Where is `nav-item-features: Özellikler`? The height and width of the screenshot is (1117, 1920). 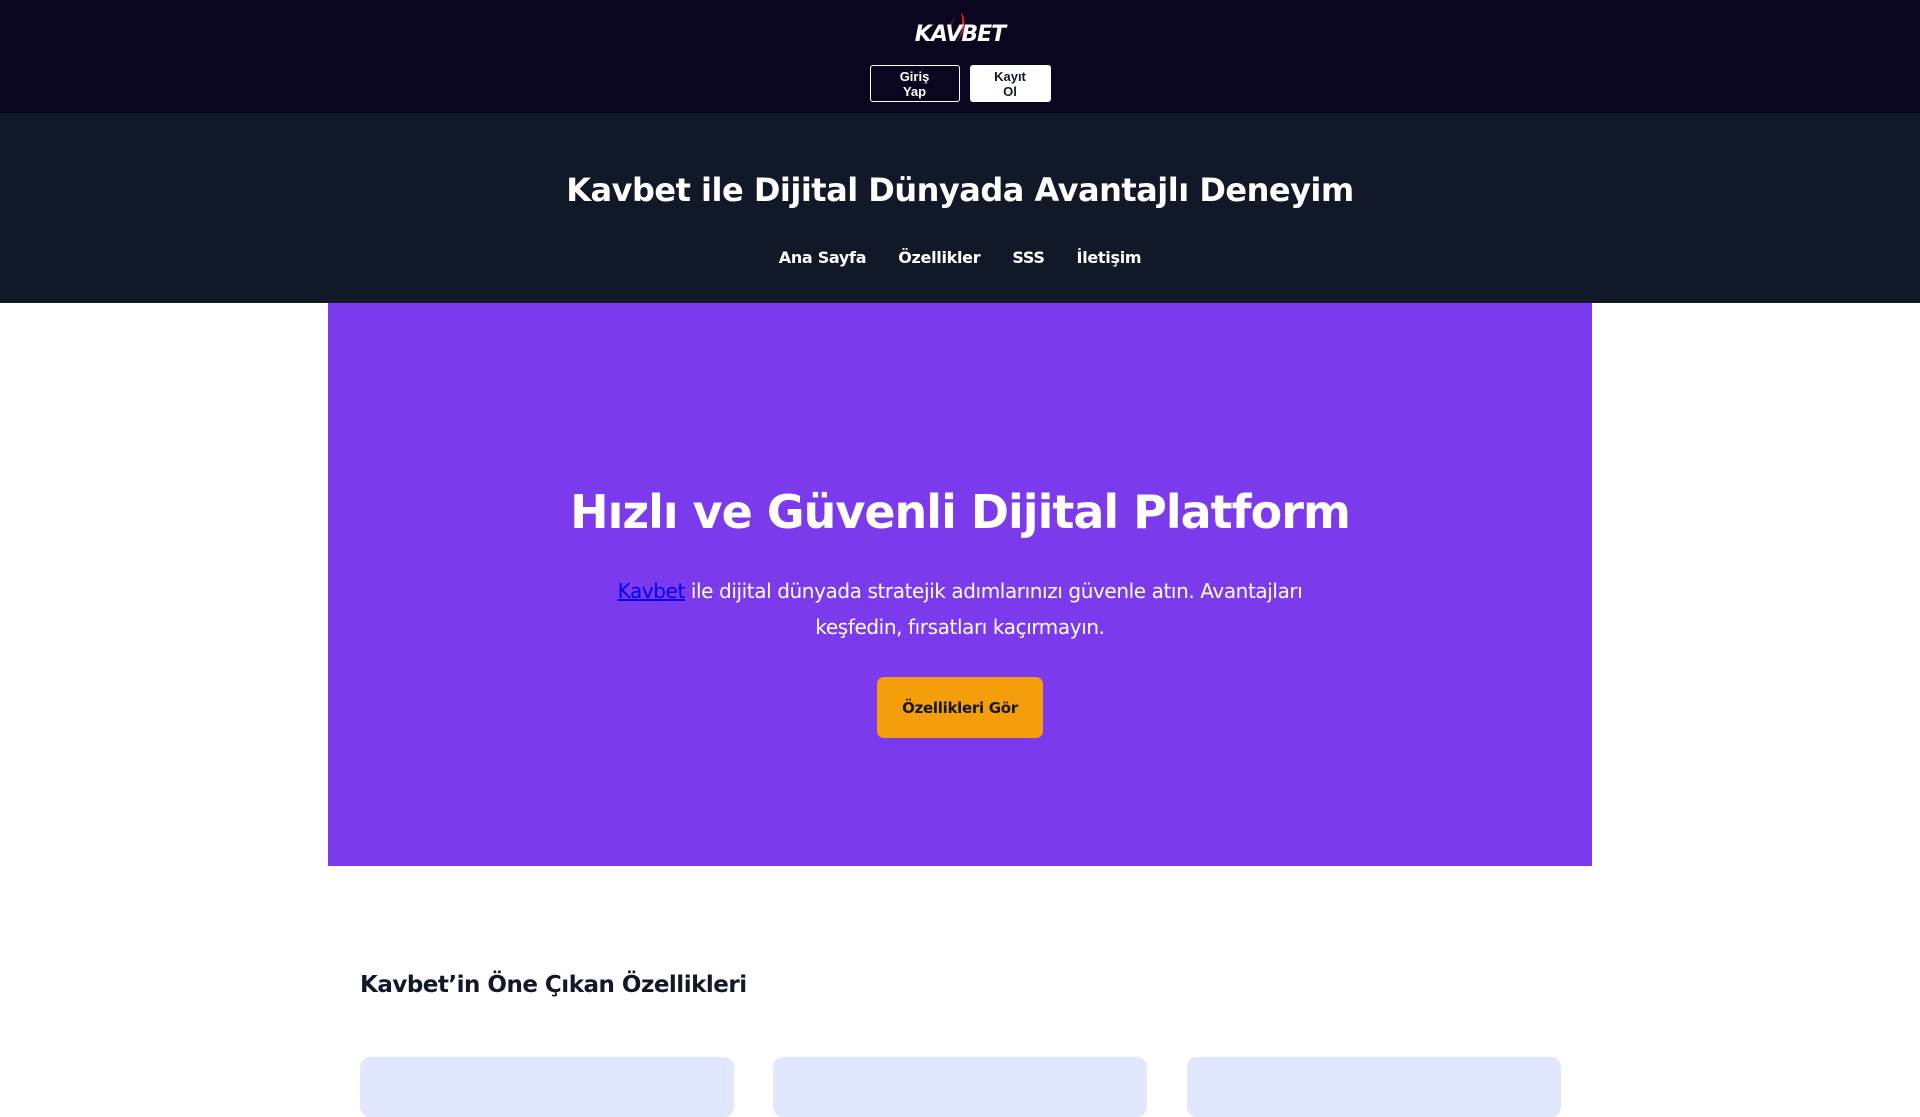 nav-item-features: Özellikler is located at coordinates (939, 257).